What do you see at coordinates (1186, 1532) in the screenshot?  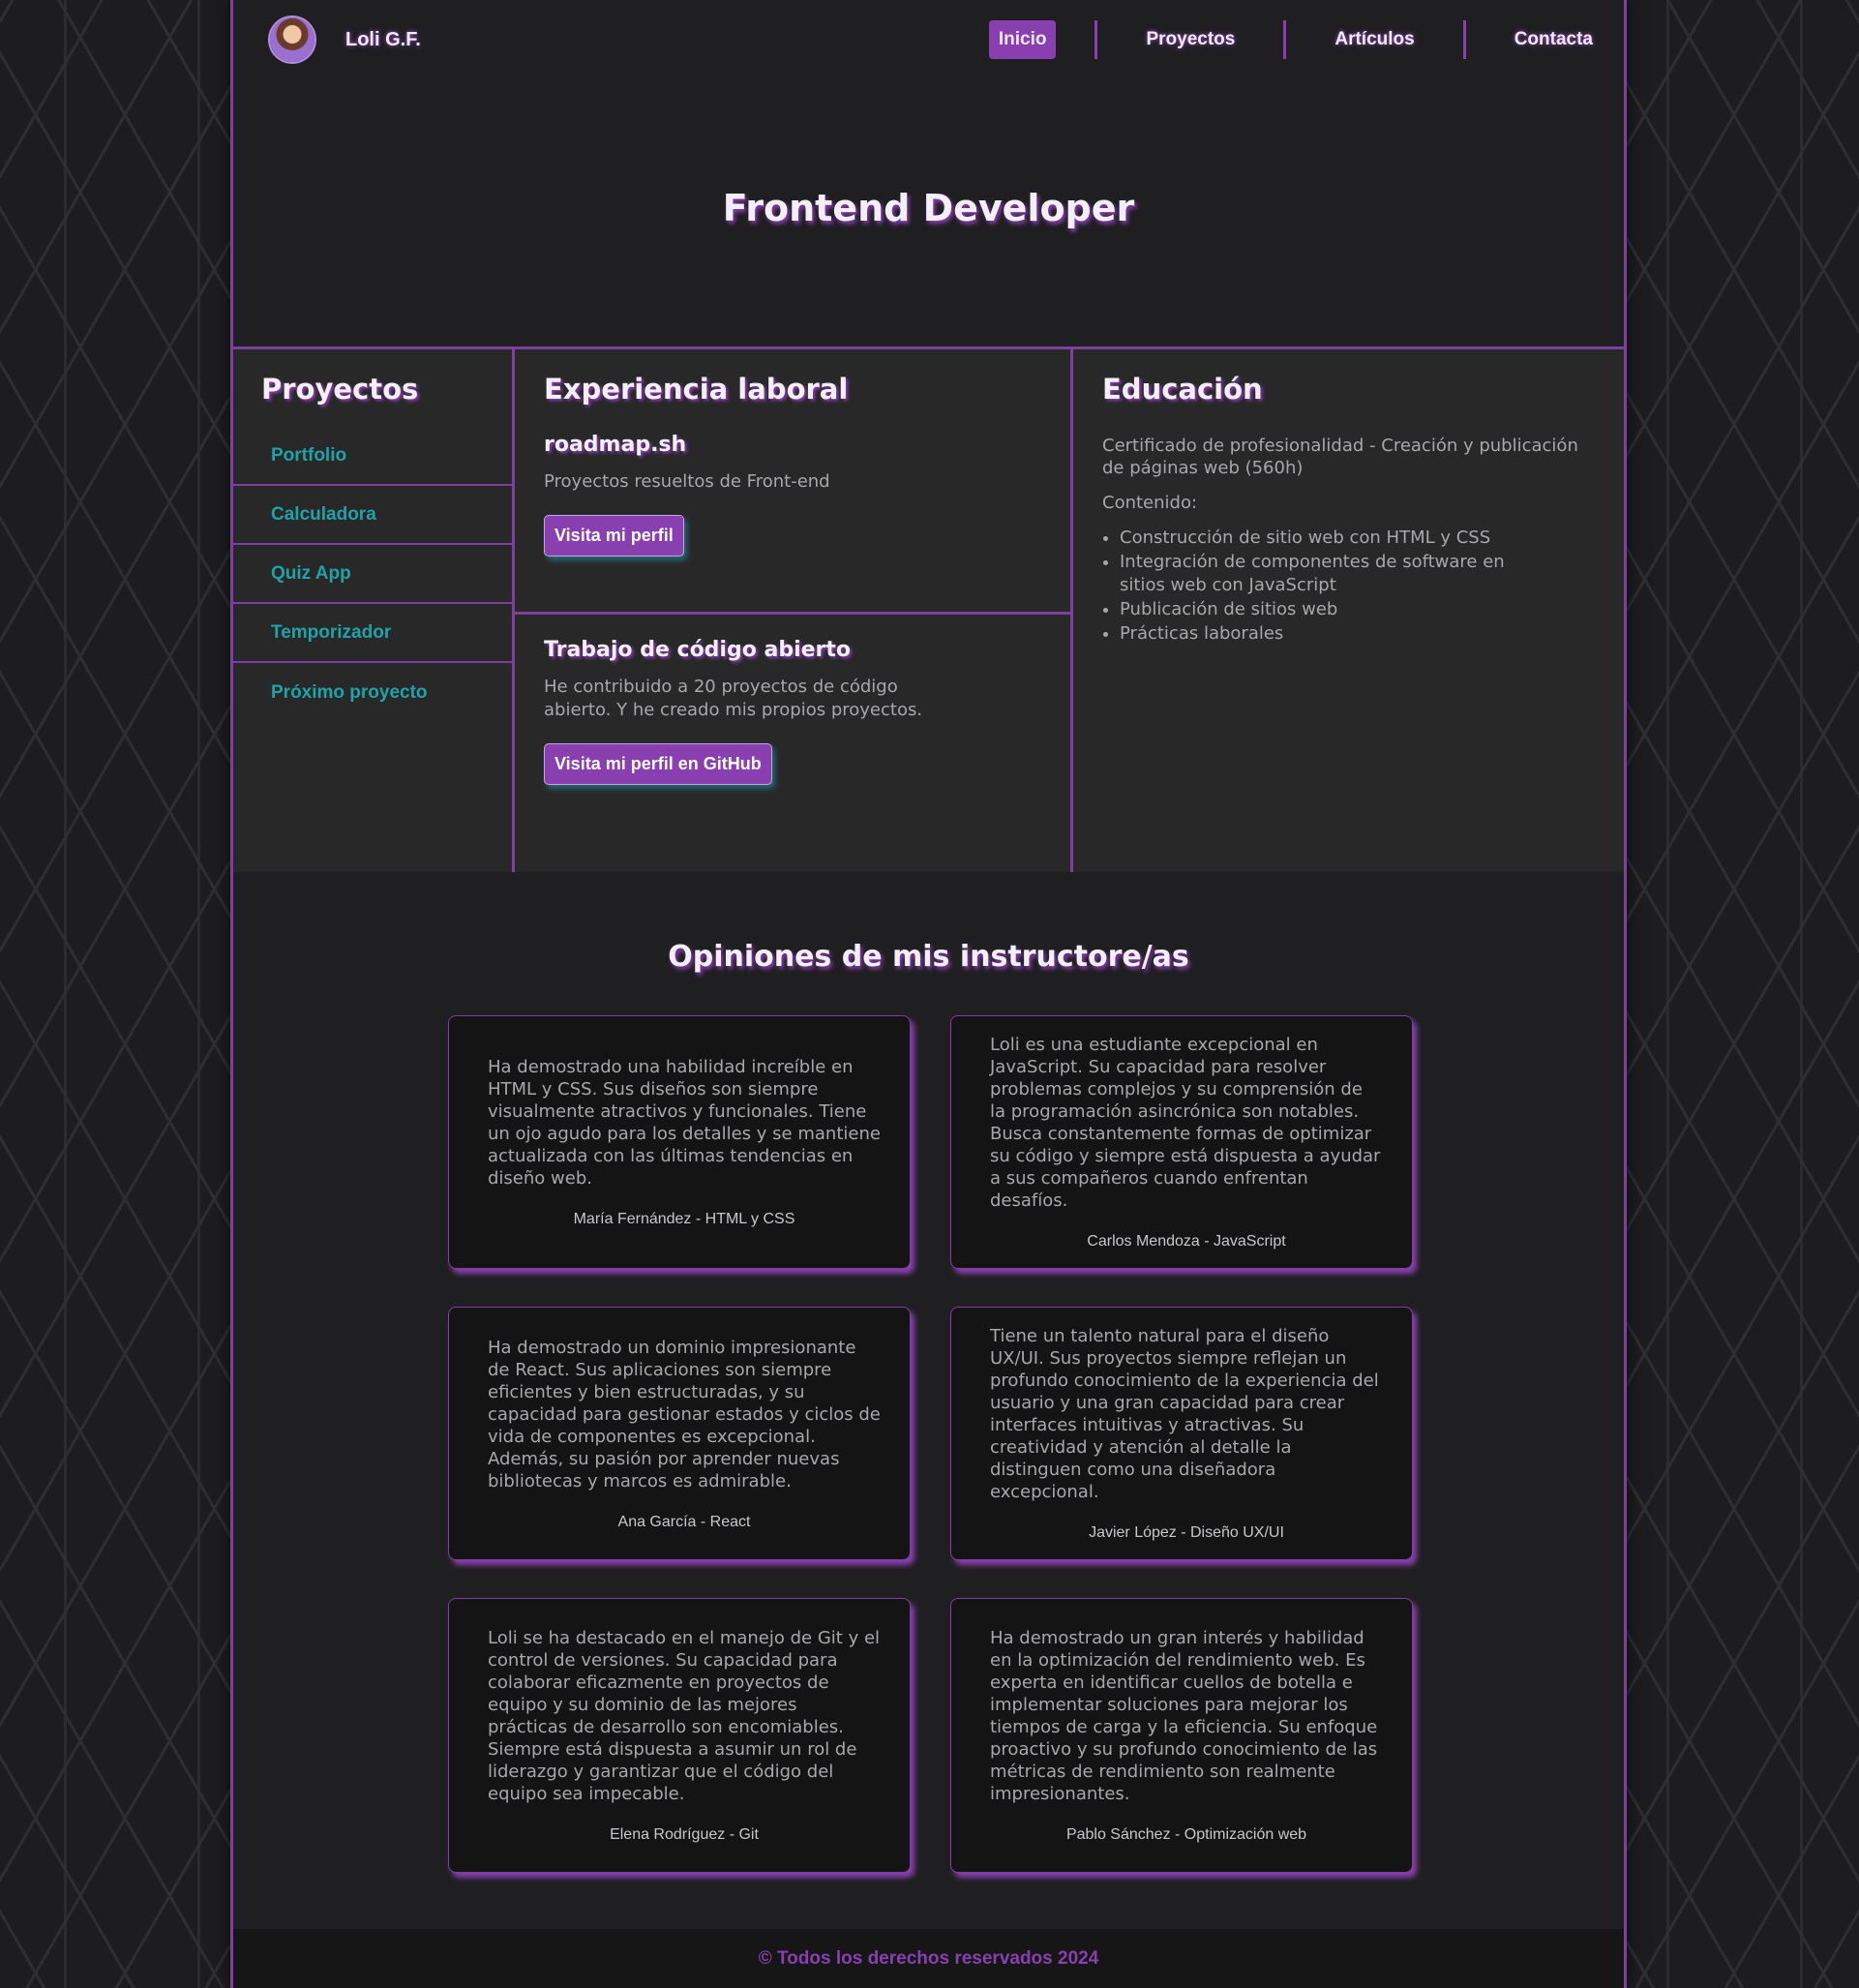 I see `opinion-author: Javier López - Diseño UX/UI` at bounding box center [1186, 1532].